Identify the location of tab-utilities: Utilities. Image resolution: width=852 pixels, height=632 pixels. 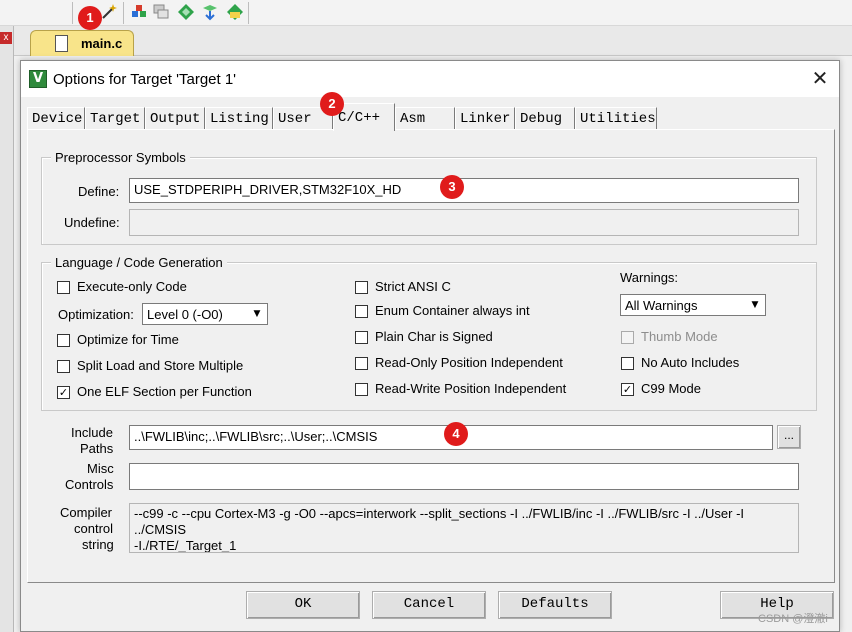
(616, 118).